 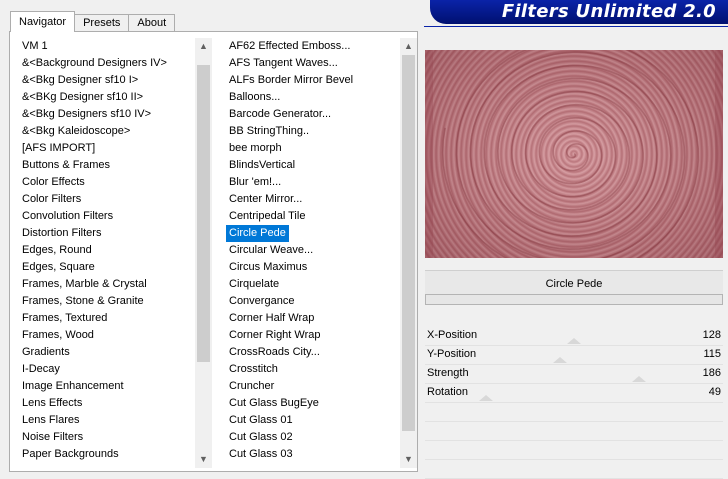 I want to click on category-item: Convolution Filters, so click(x=93, y=216).